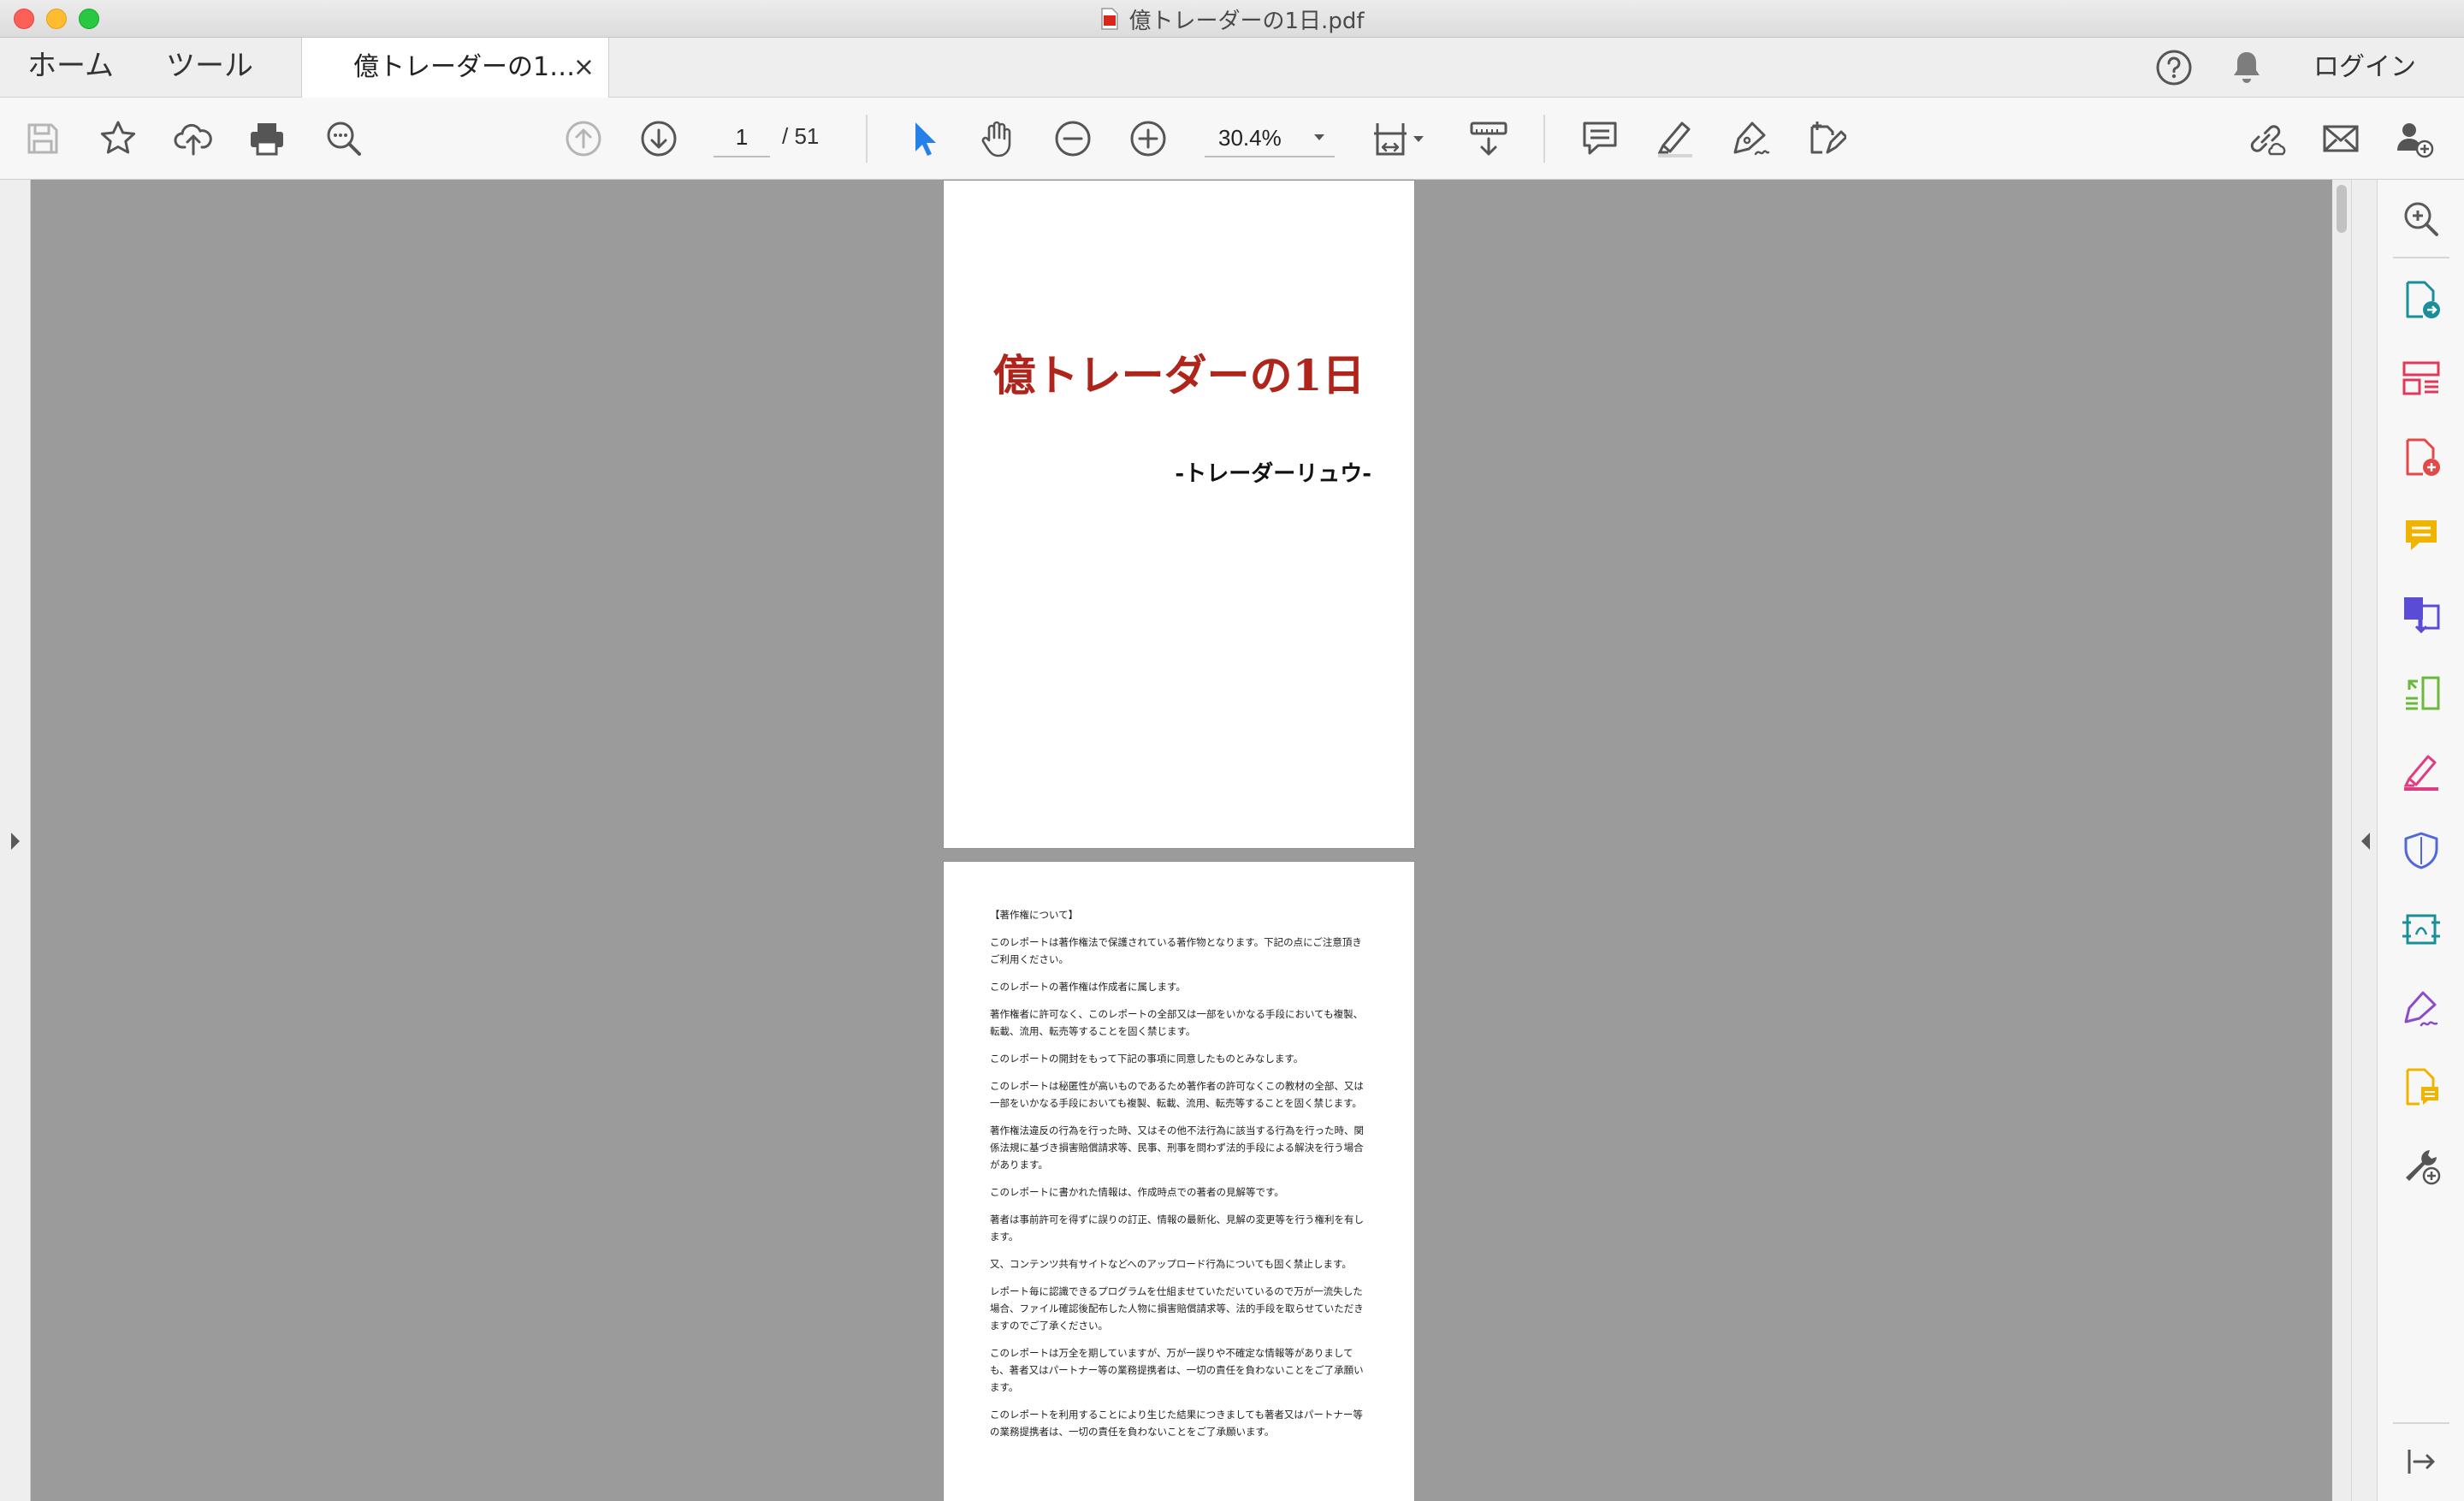 This screenshot has width=2464, height=1501. I want to click on chevron-down-icon, so click(1319, 137).